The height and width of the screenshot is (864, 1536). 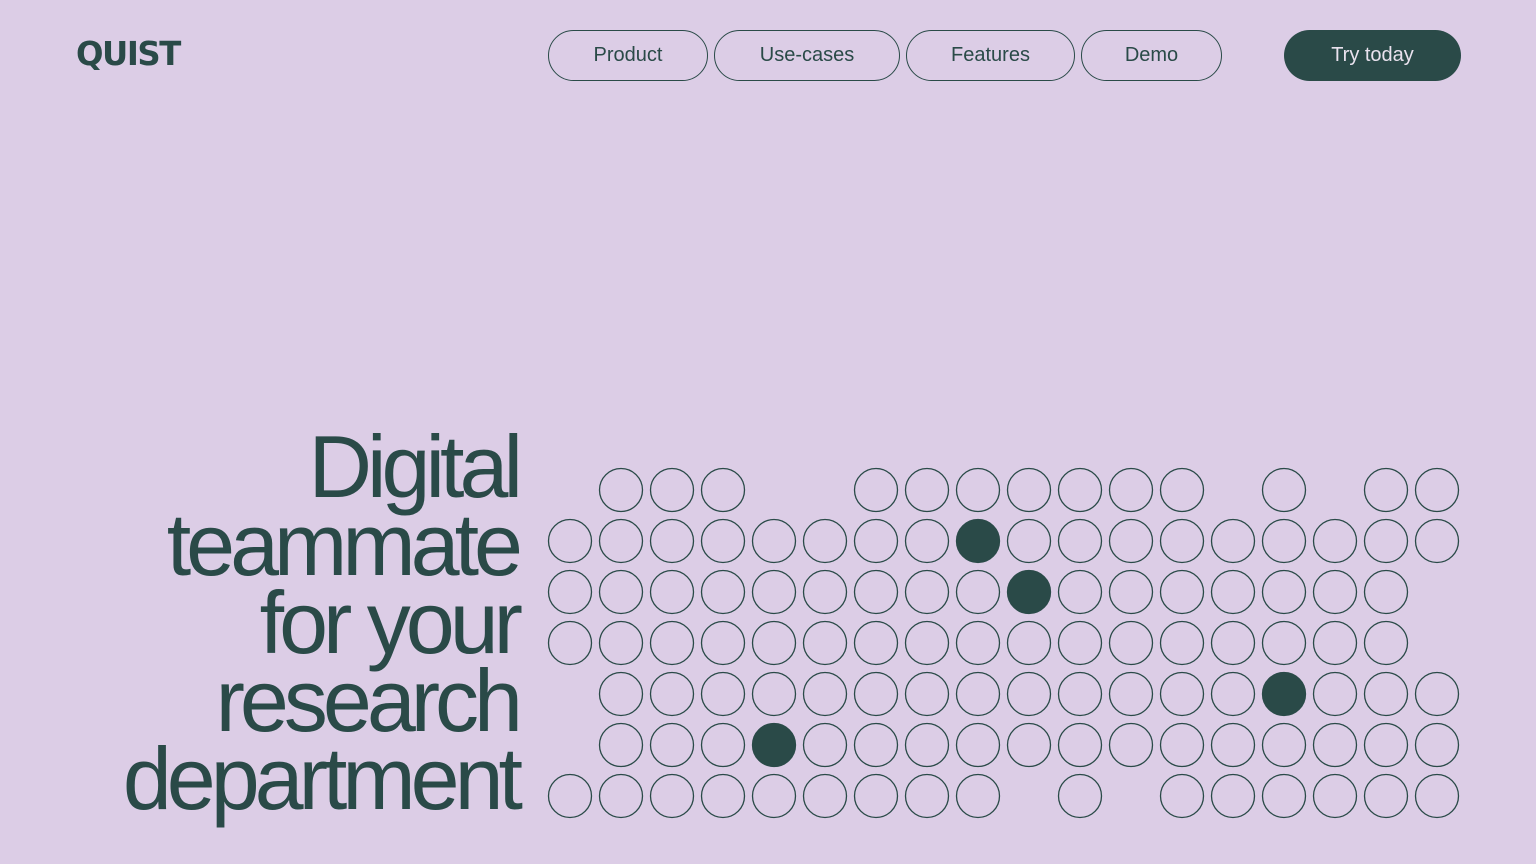 What do you see at coordinates (128, 54) in the screenshot?
I see `quist-logo: QUIST` at bounding box center [128, 54].